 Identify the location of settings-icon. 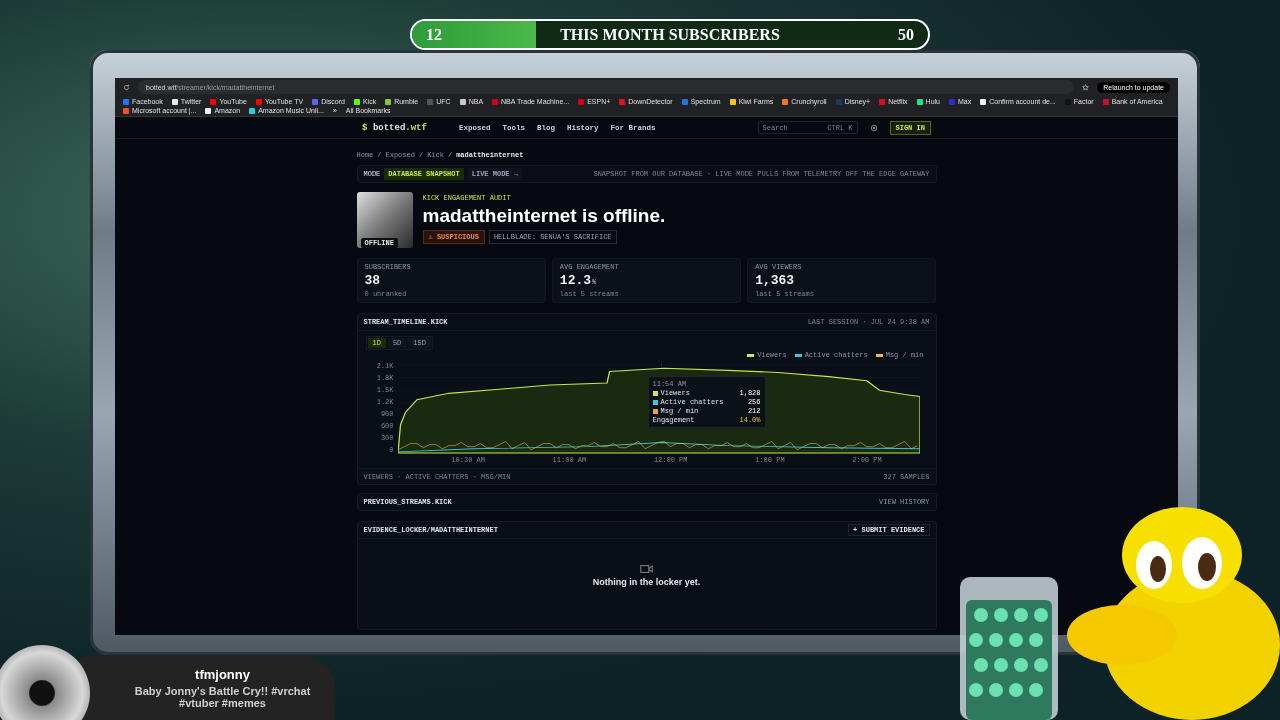
(873, 127).